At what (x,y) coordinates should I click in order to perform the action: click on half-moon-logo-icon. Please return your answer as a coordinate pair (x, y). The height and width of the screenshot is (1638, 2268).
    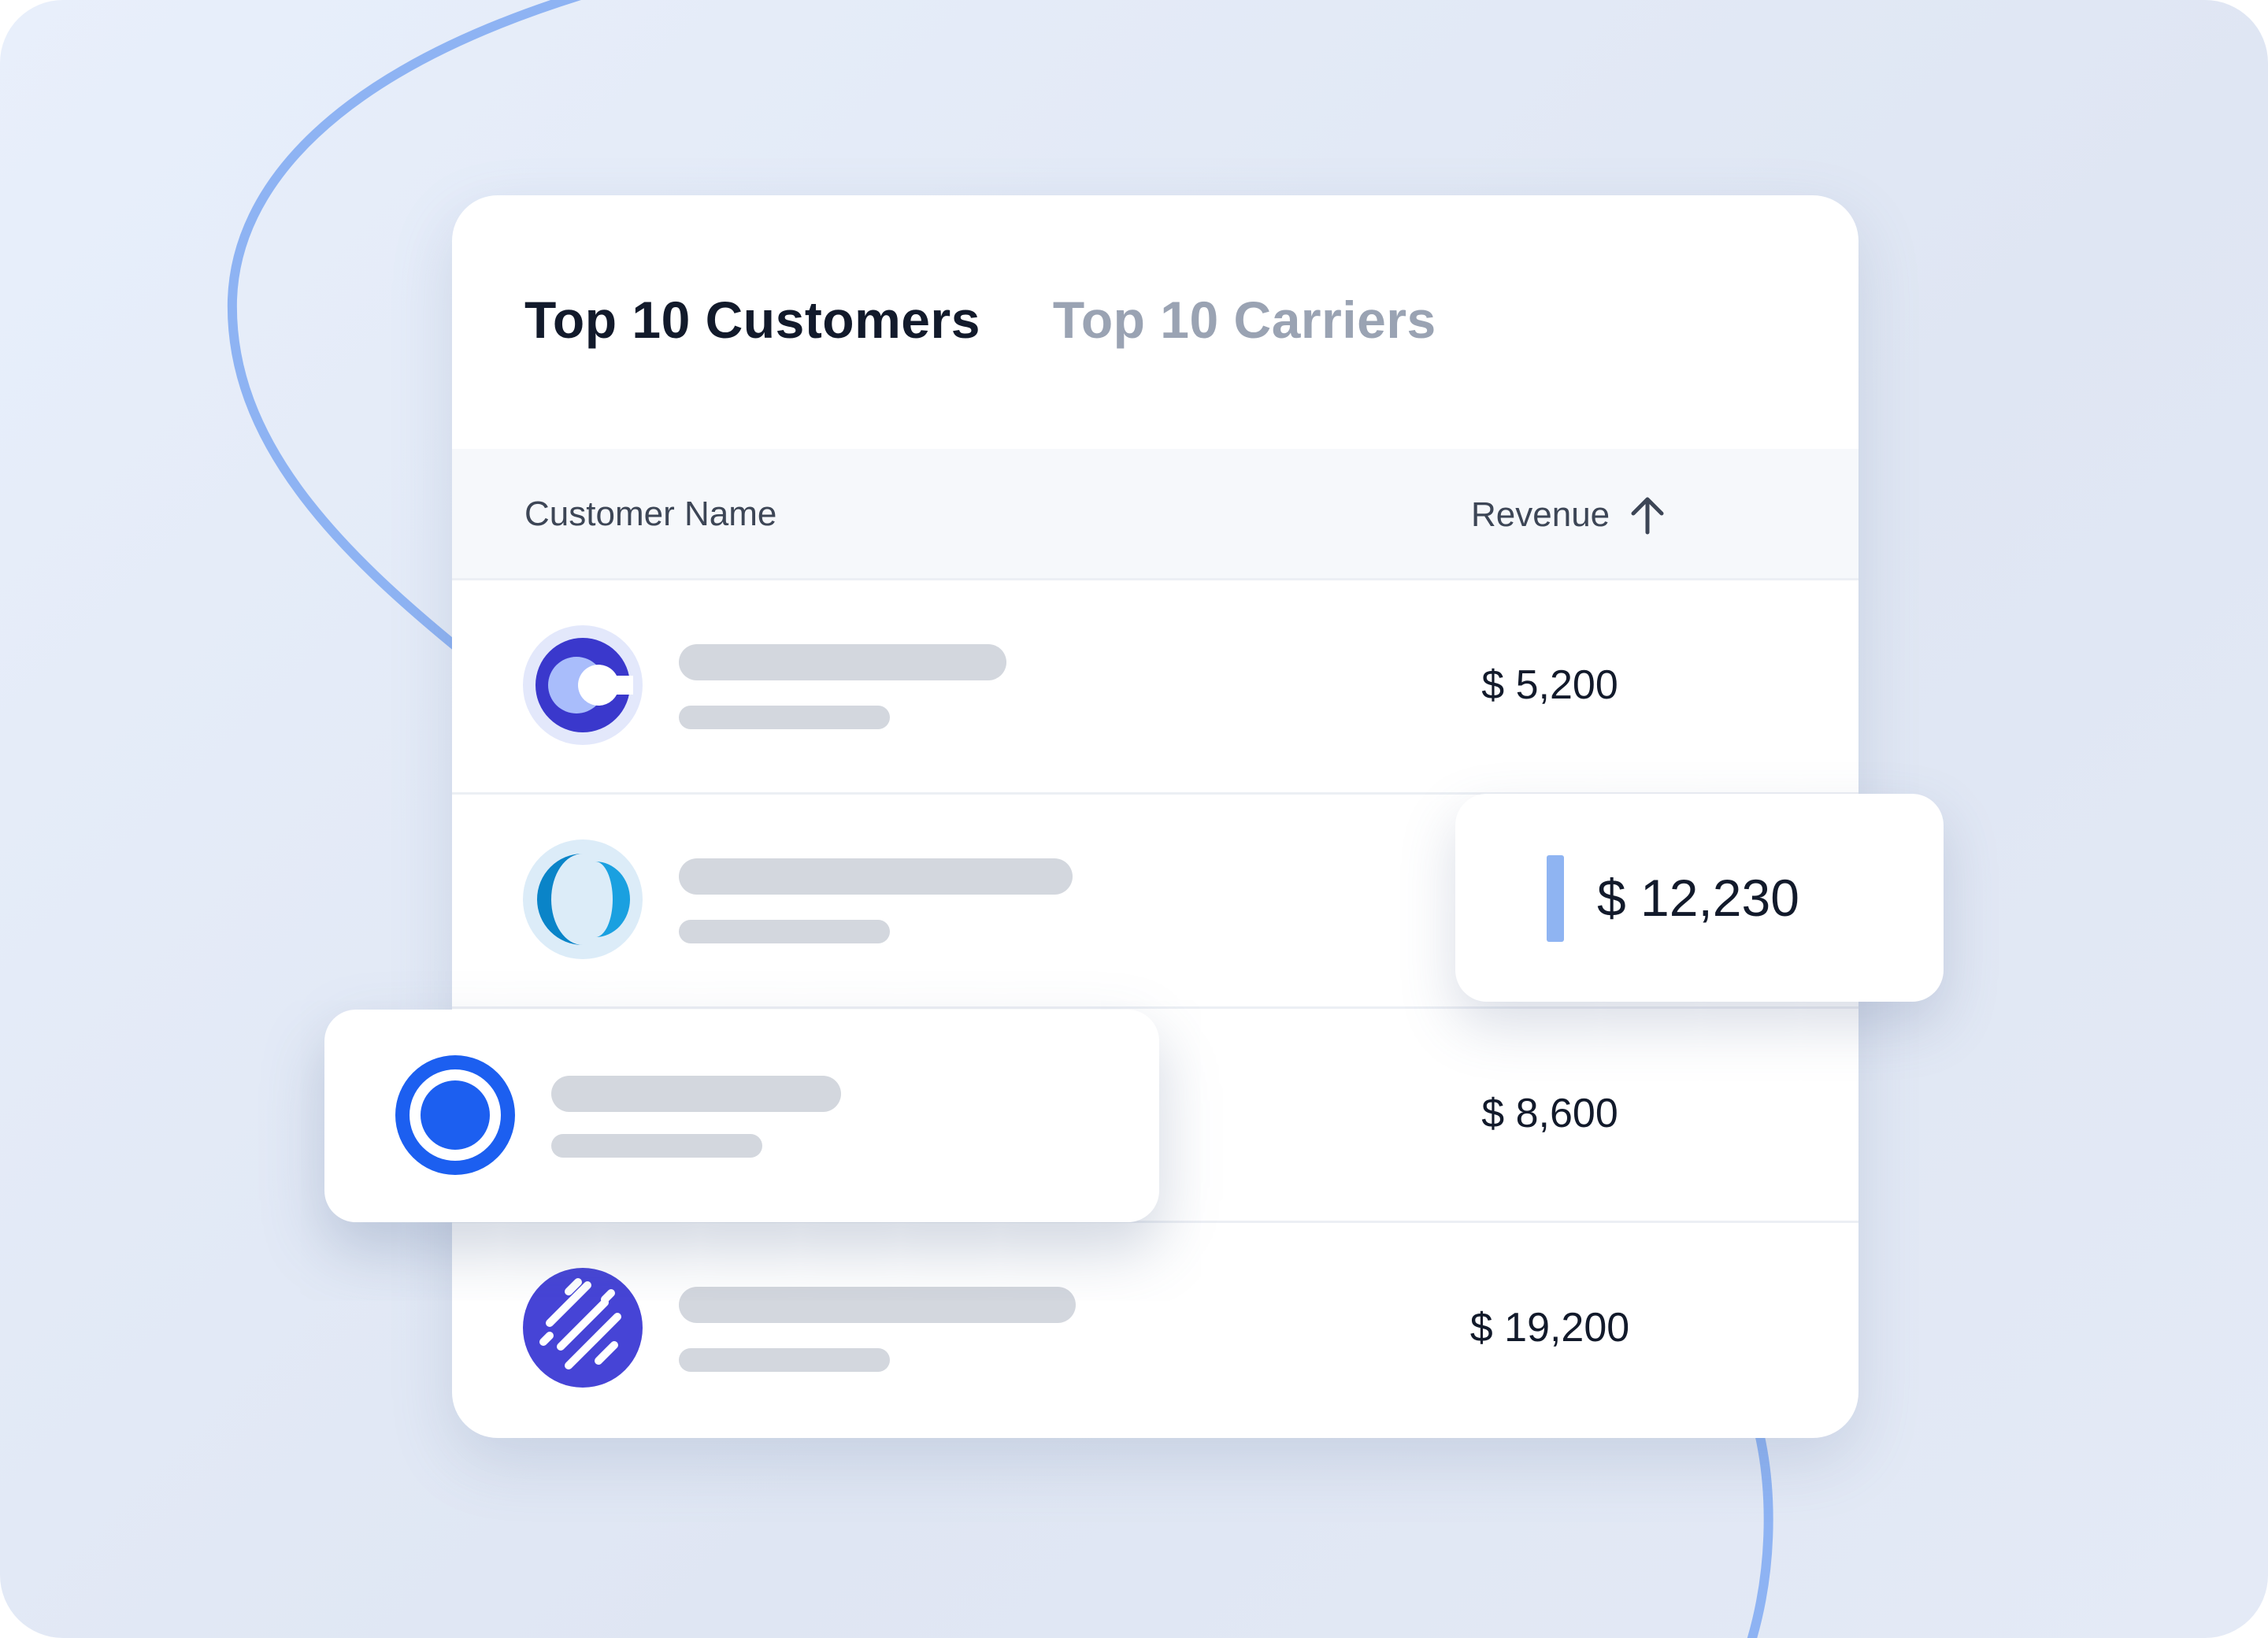
    Looking at the image, I should click on (583, 899).